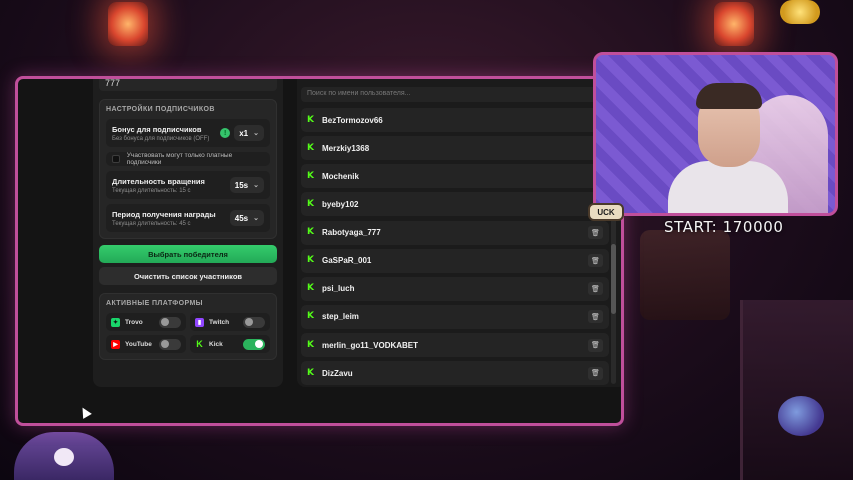 This screenshot has height=480, width=853. I want to click on barrel-decoration, so click(685, 275).